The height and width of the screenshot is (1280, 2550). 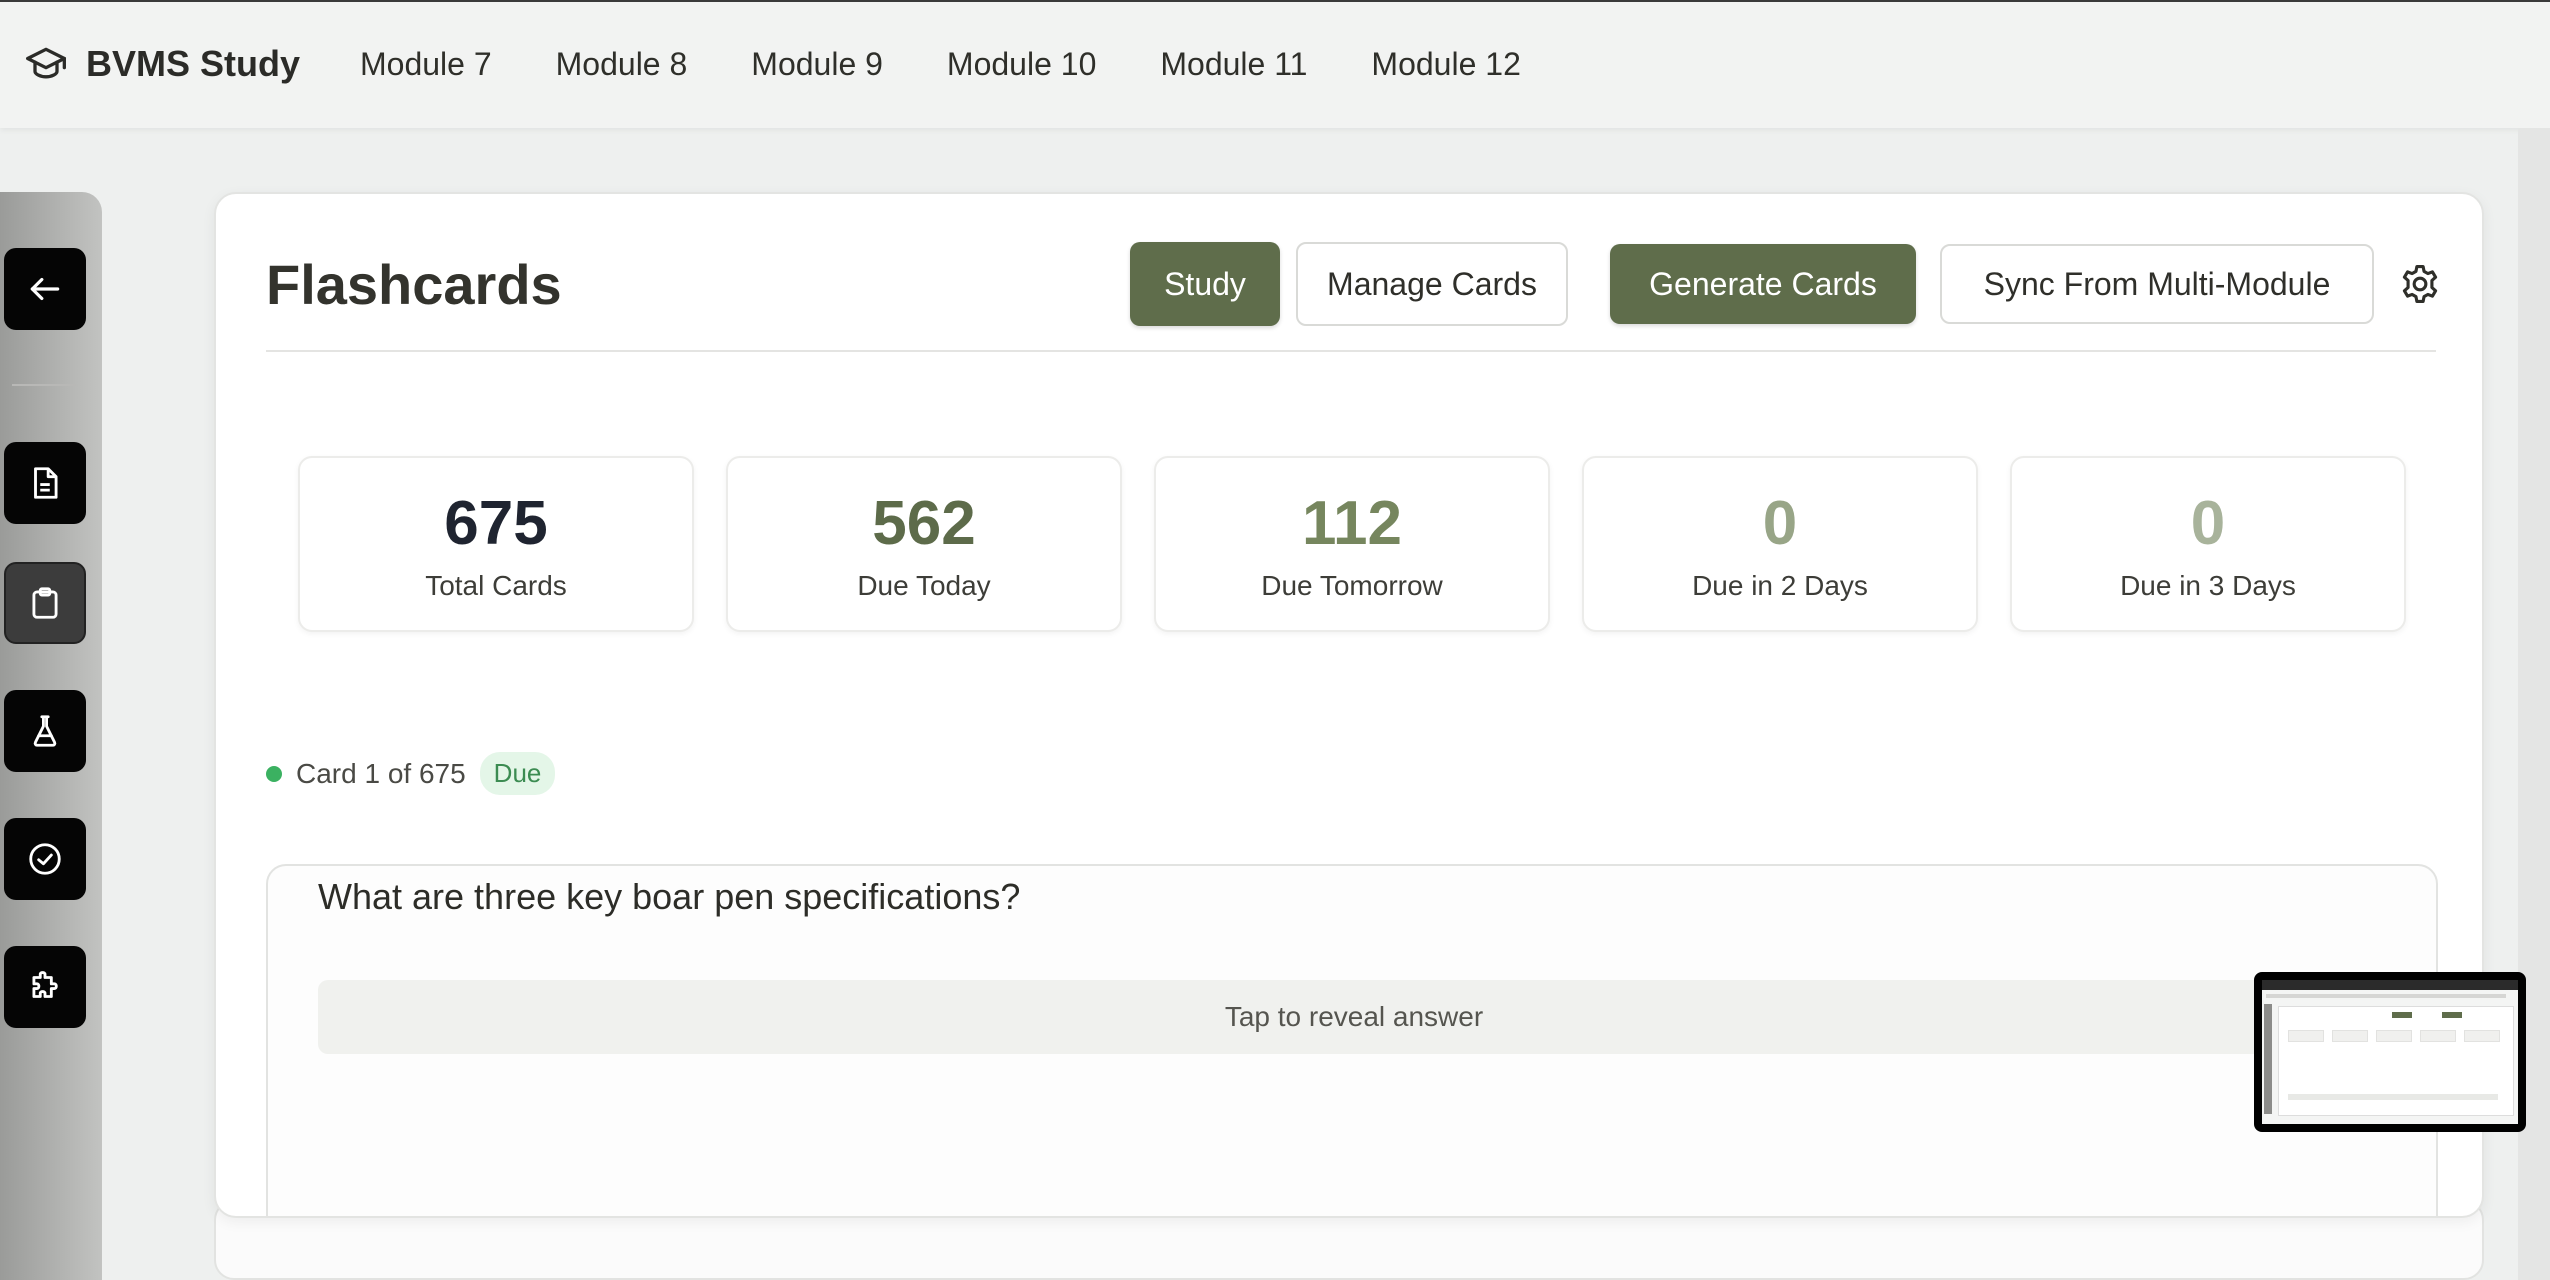 I want to click on thumbnail-reveal, so click(x=2393, y=1097).